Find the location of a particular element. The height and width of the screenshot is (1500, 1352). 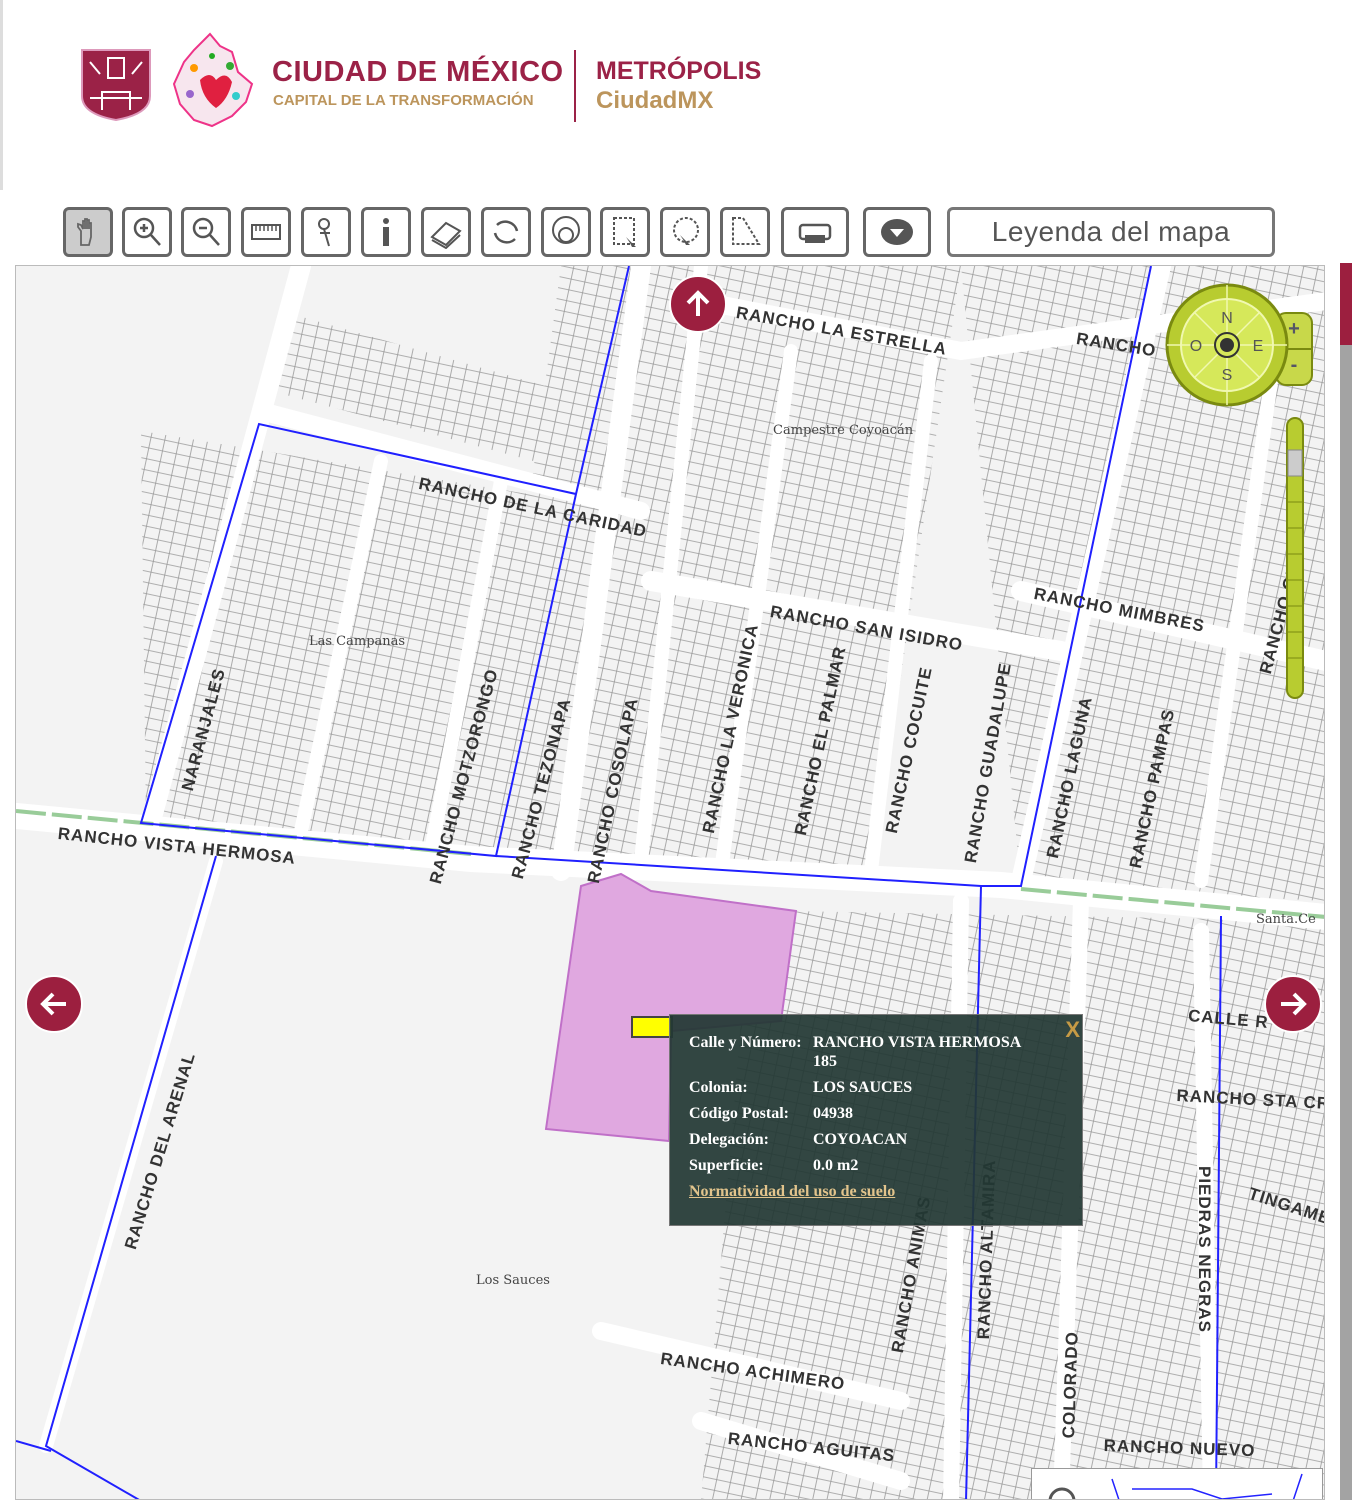

zoom-out-icon is located at coordinates (206, 231).